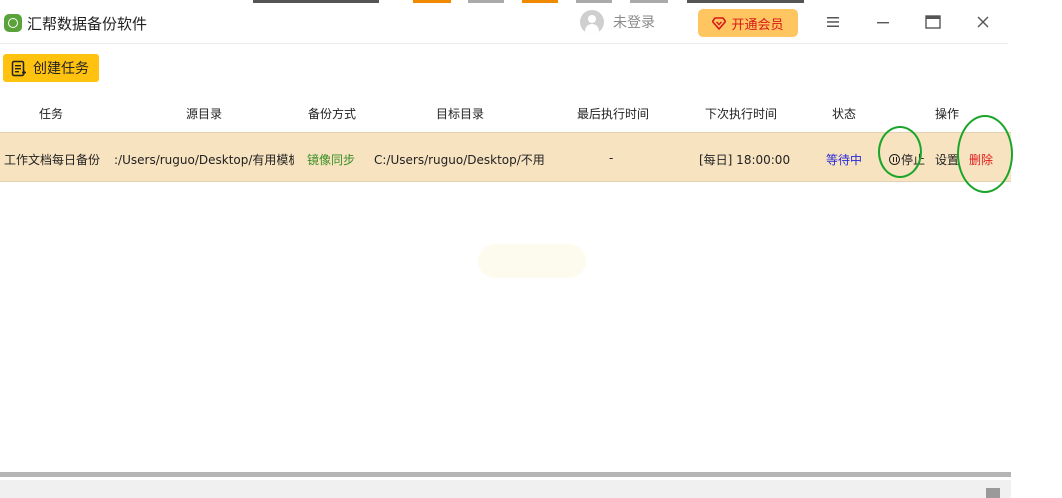 Image resolution: width=1062 pixels, height=498 pixels. I want to click on next-run-time: [每日] 18:00:00, so click(745, 160).